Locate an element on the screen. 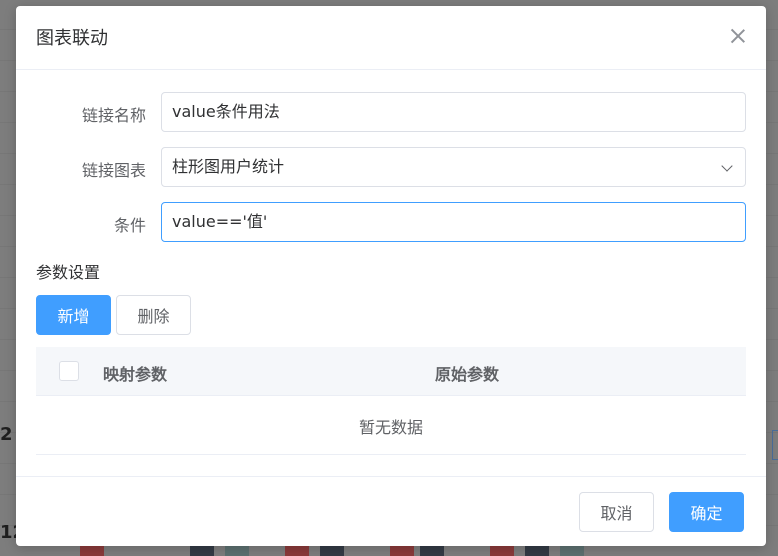  link-name-label: 链接名称 is located at coordinates (113, 115).